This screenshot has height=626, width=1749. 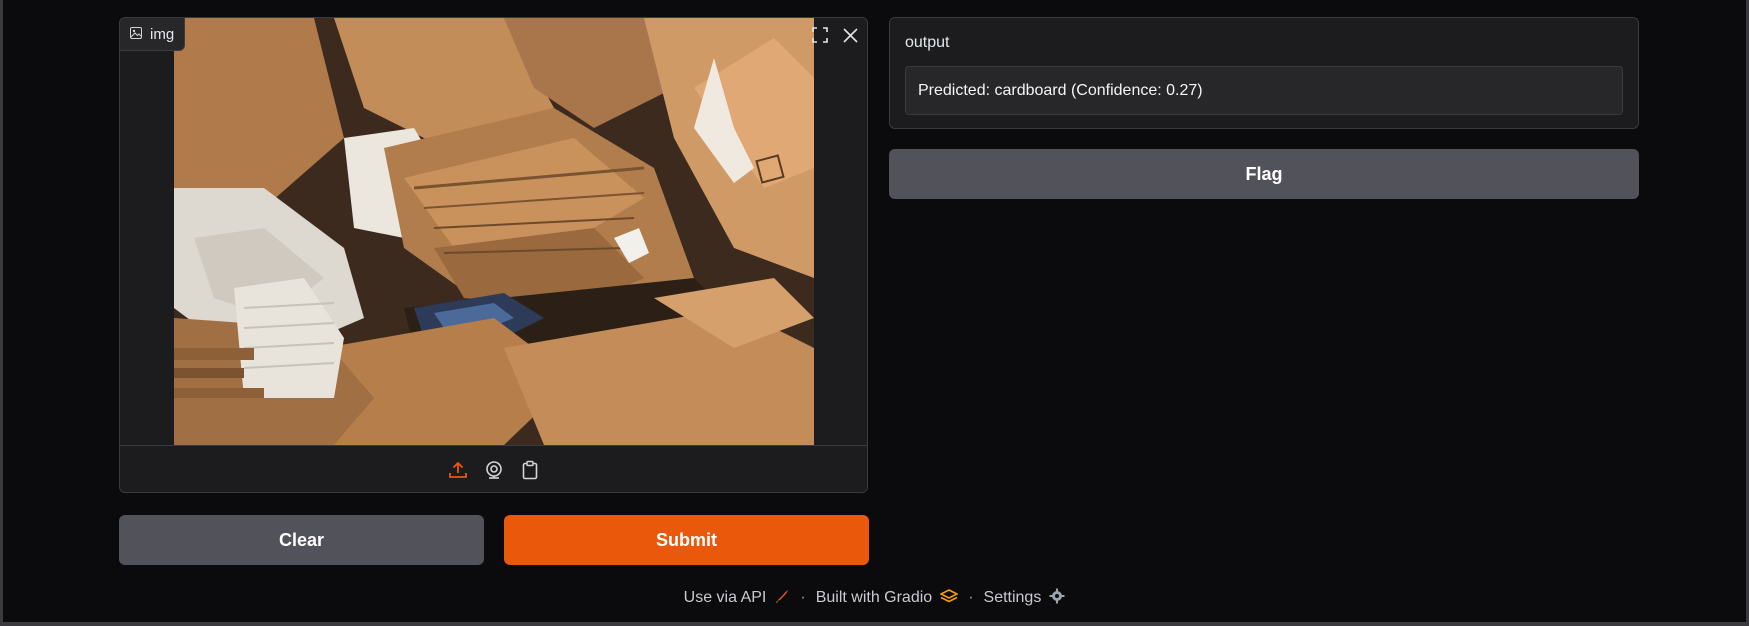 I want to click on image-source-bar, so click(x=493, y=468).